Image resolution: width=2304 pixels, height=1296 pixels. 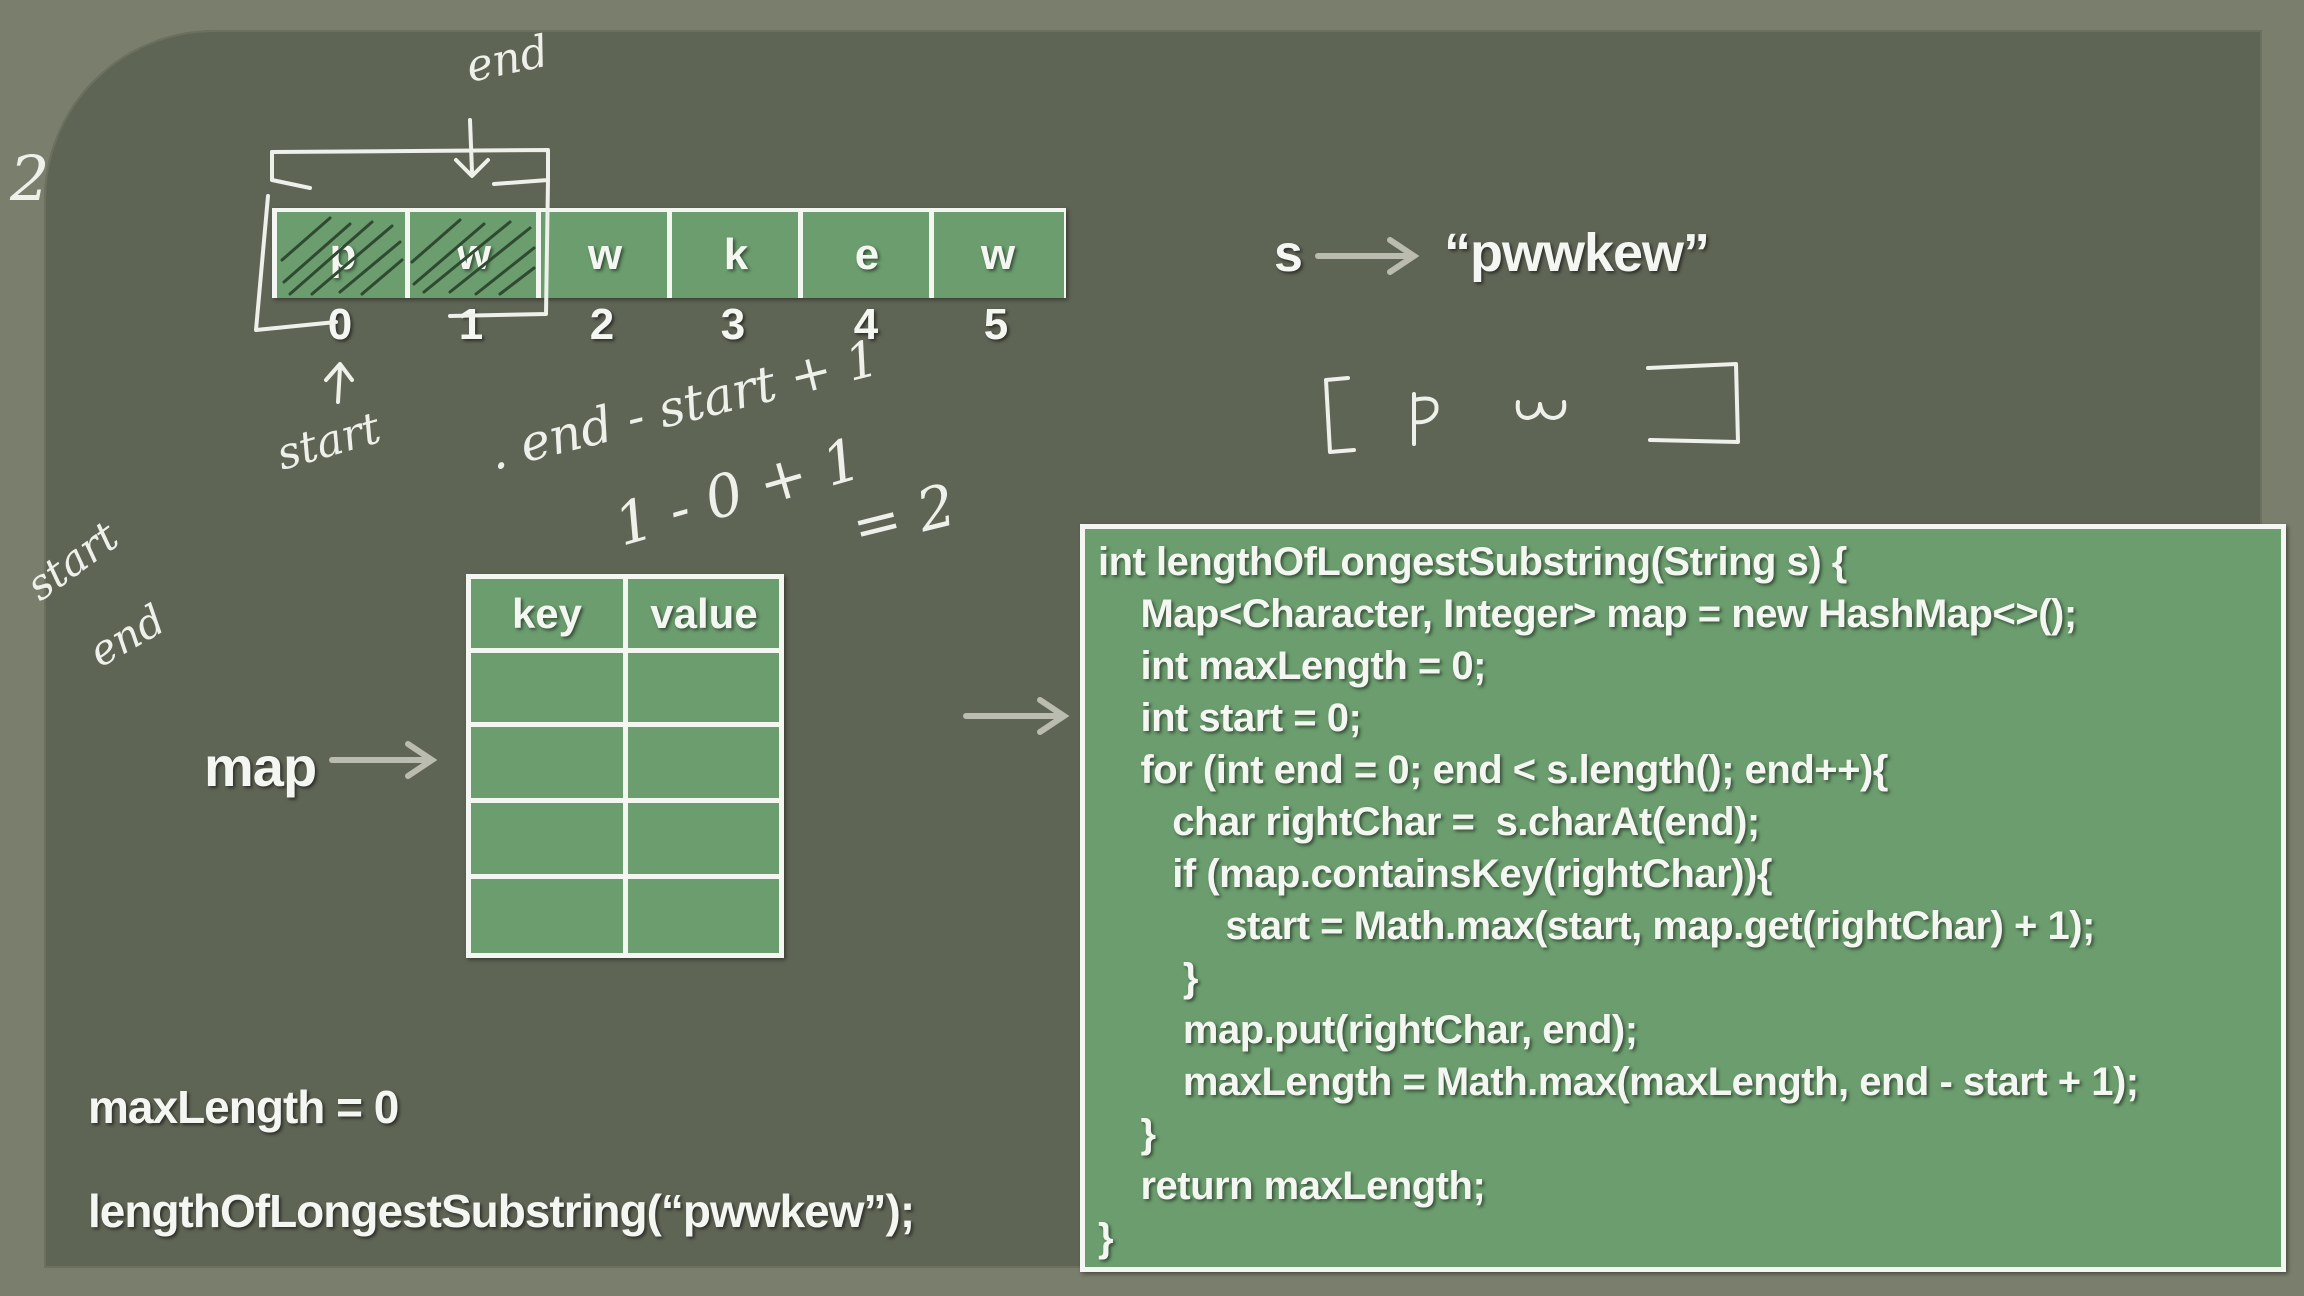 What do you see at coordinates (328, 441) in the screenshot?
I see `note-start: start` at bounding box center [328, 441].